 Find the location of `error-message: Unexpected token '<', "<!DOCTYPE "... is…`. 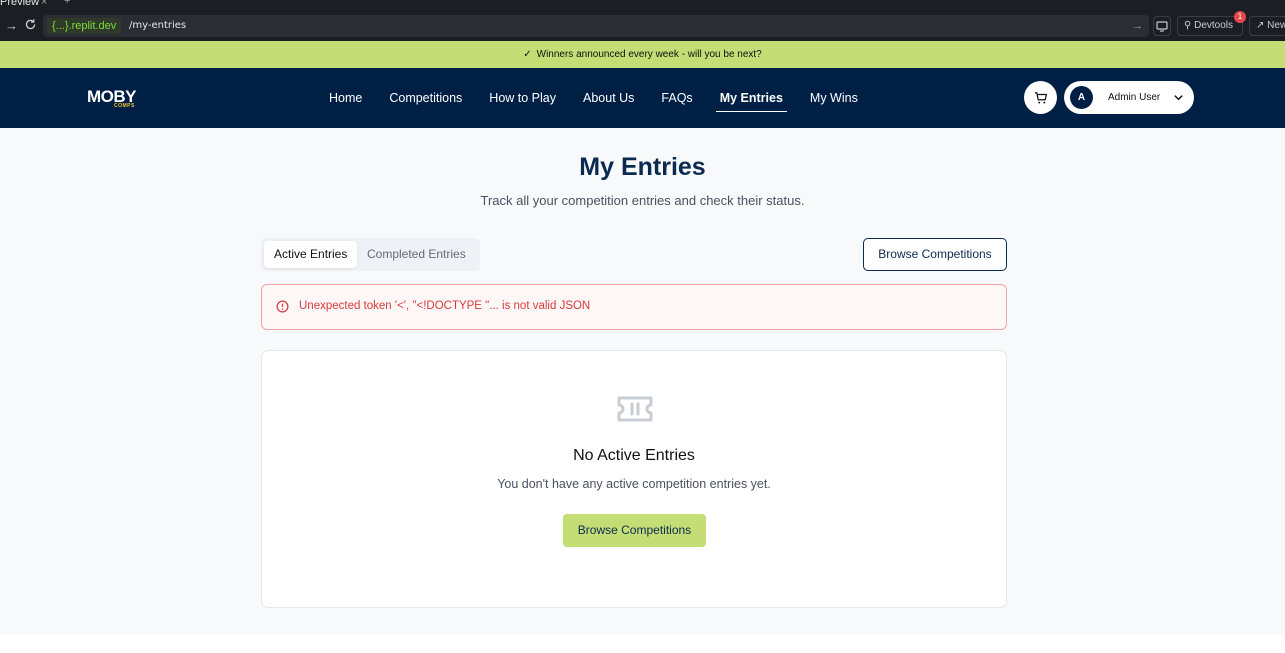

error-message: Unexpected token '<', "<!DOCTYPE "... is… is located at coordinates (445, 306).